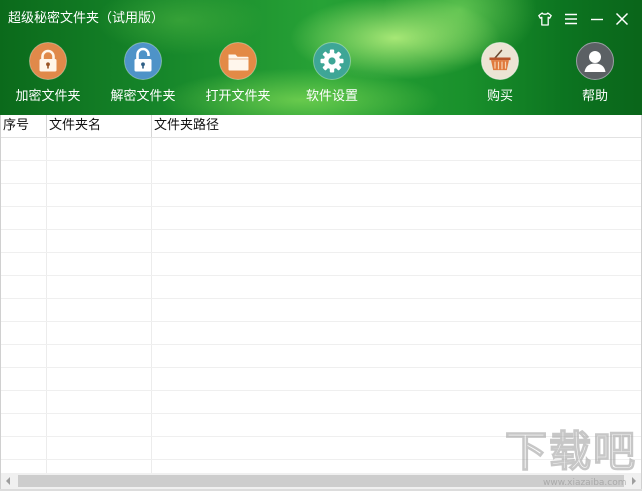  I want to click on tshirt-icon, so click(545, 19).